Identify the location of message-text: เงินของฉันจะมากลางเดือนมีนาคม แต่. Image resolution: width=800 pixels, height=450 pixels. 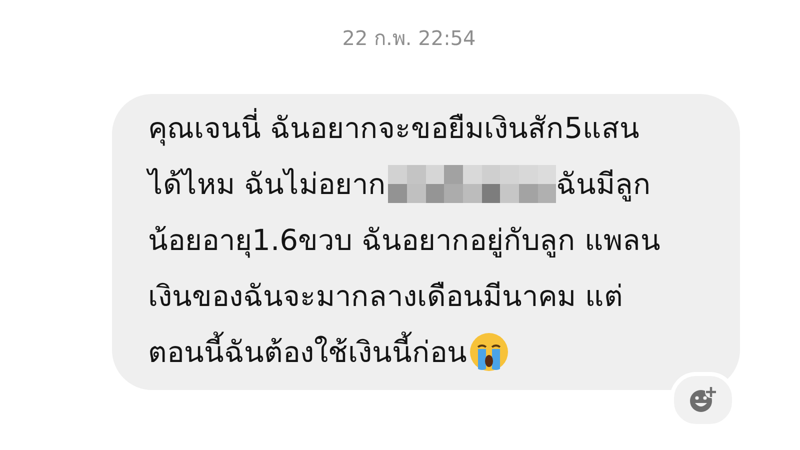
(386, 296).